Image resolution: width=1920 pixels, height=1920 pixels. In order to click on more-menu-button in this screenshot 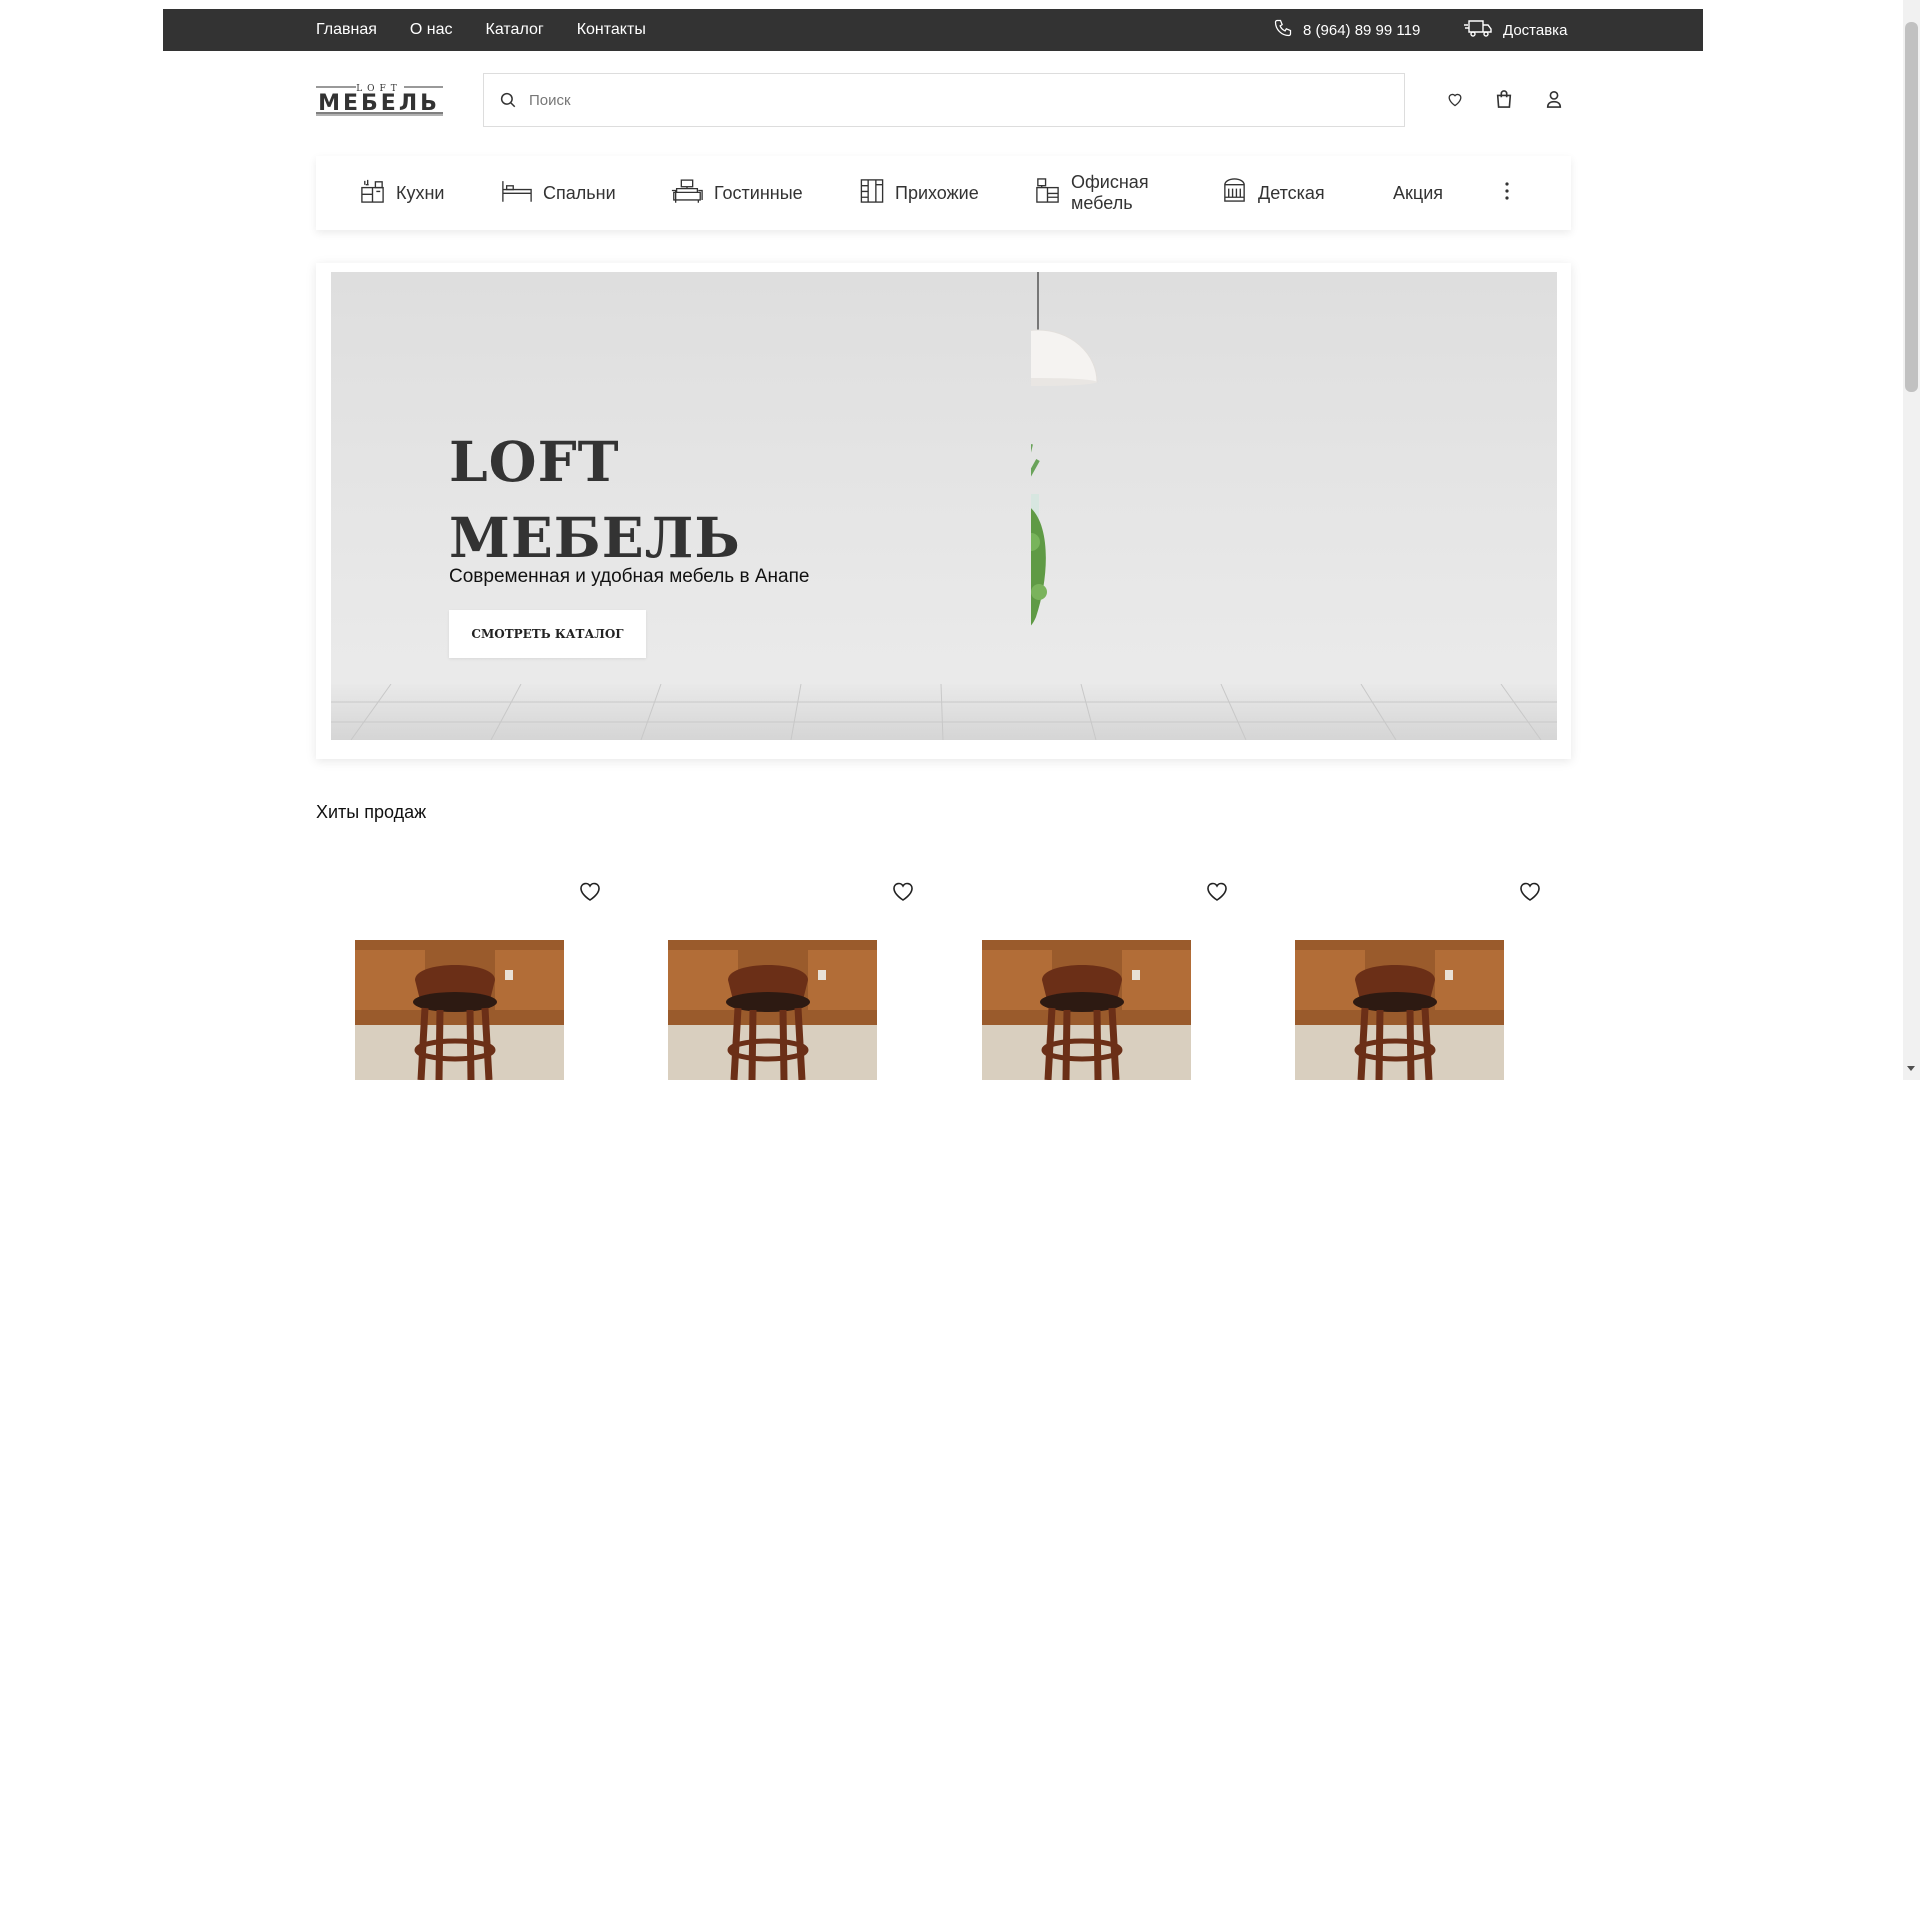, I will do `click(1507, 193)`.